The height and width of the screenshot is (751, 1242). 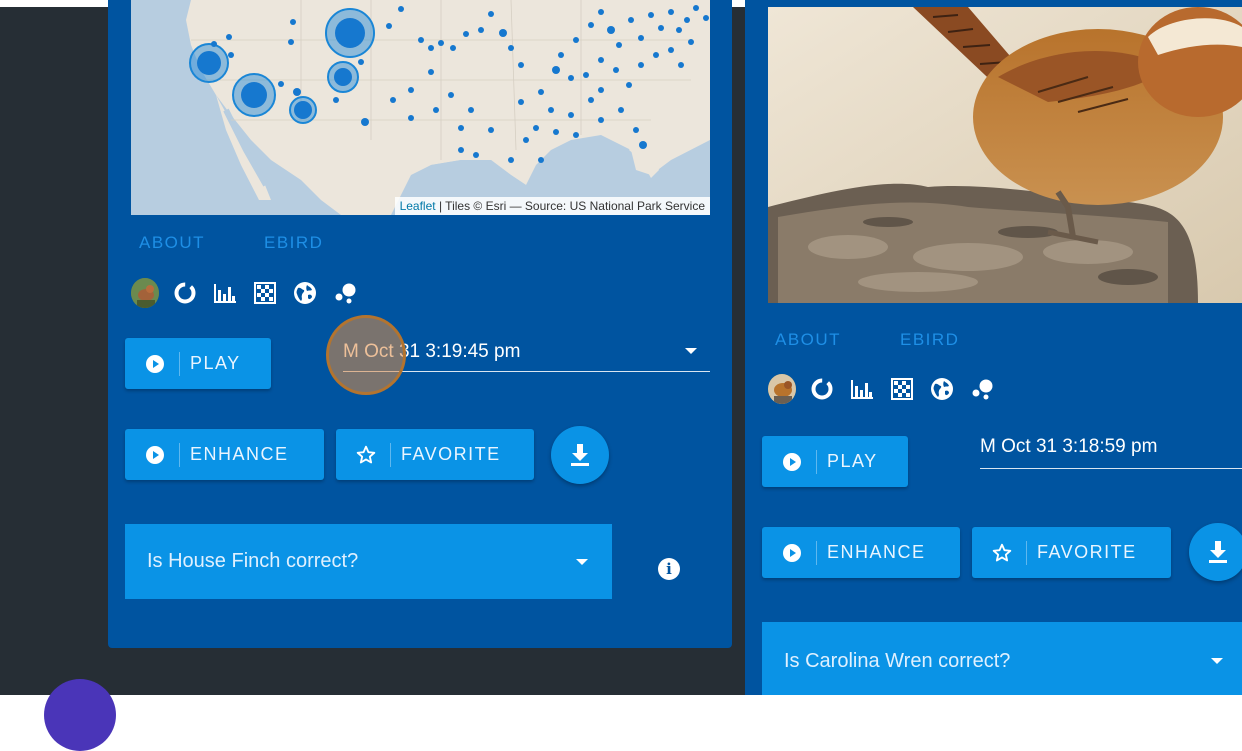 I want to click on info-icon: i, so click(x=669, y=569).